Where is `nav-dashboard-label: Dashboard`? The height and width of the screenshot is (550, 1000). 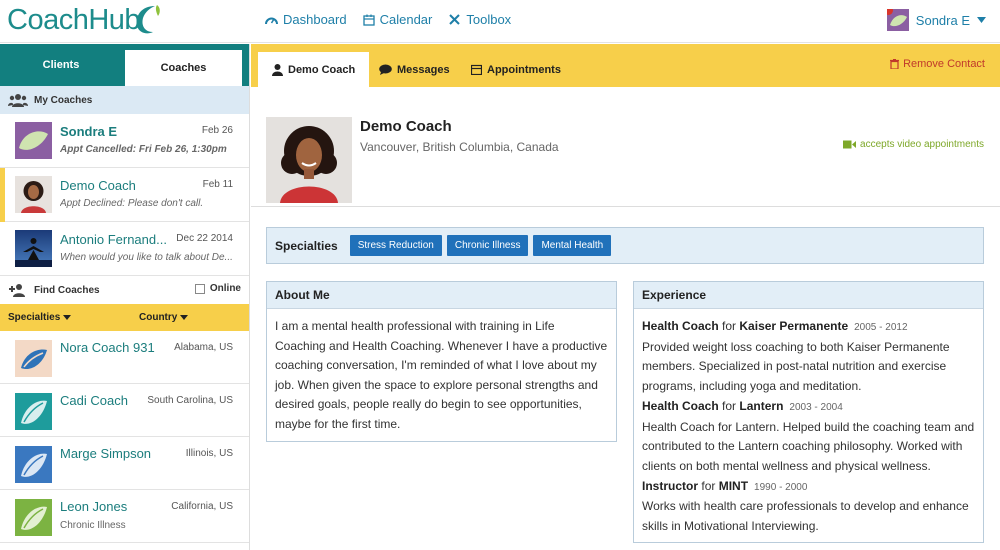 nav-dashboard-label: Dashboard is located at coordinates (315, 19).